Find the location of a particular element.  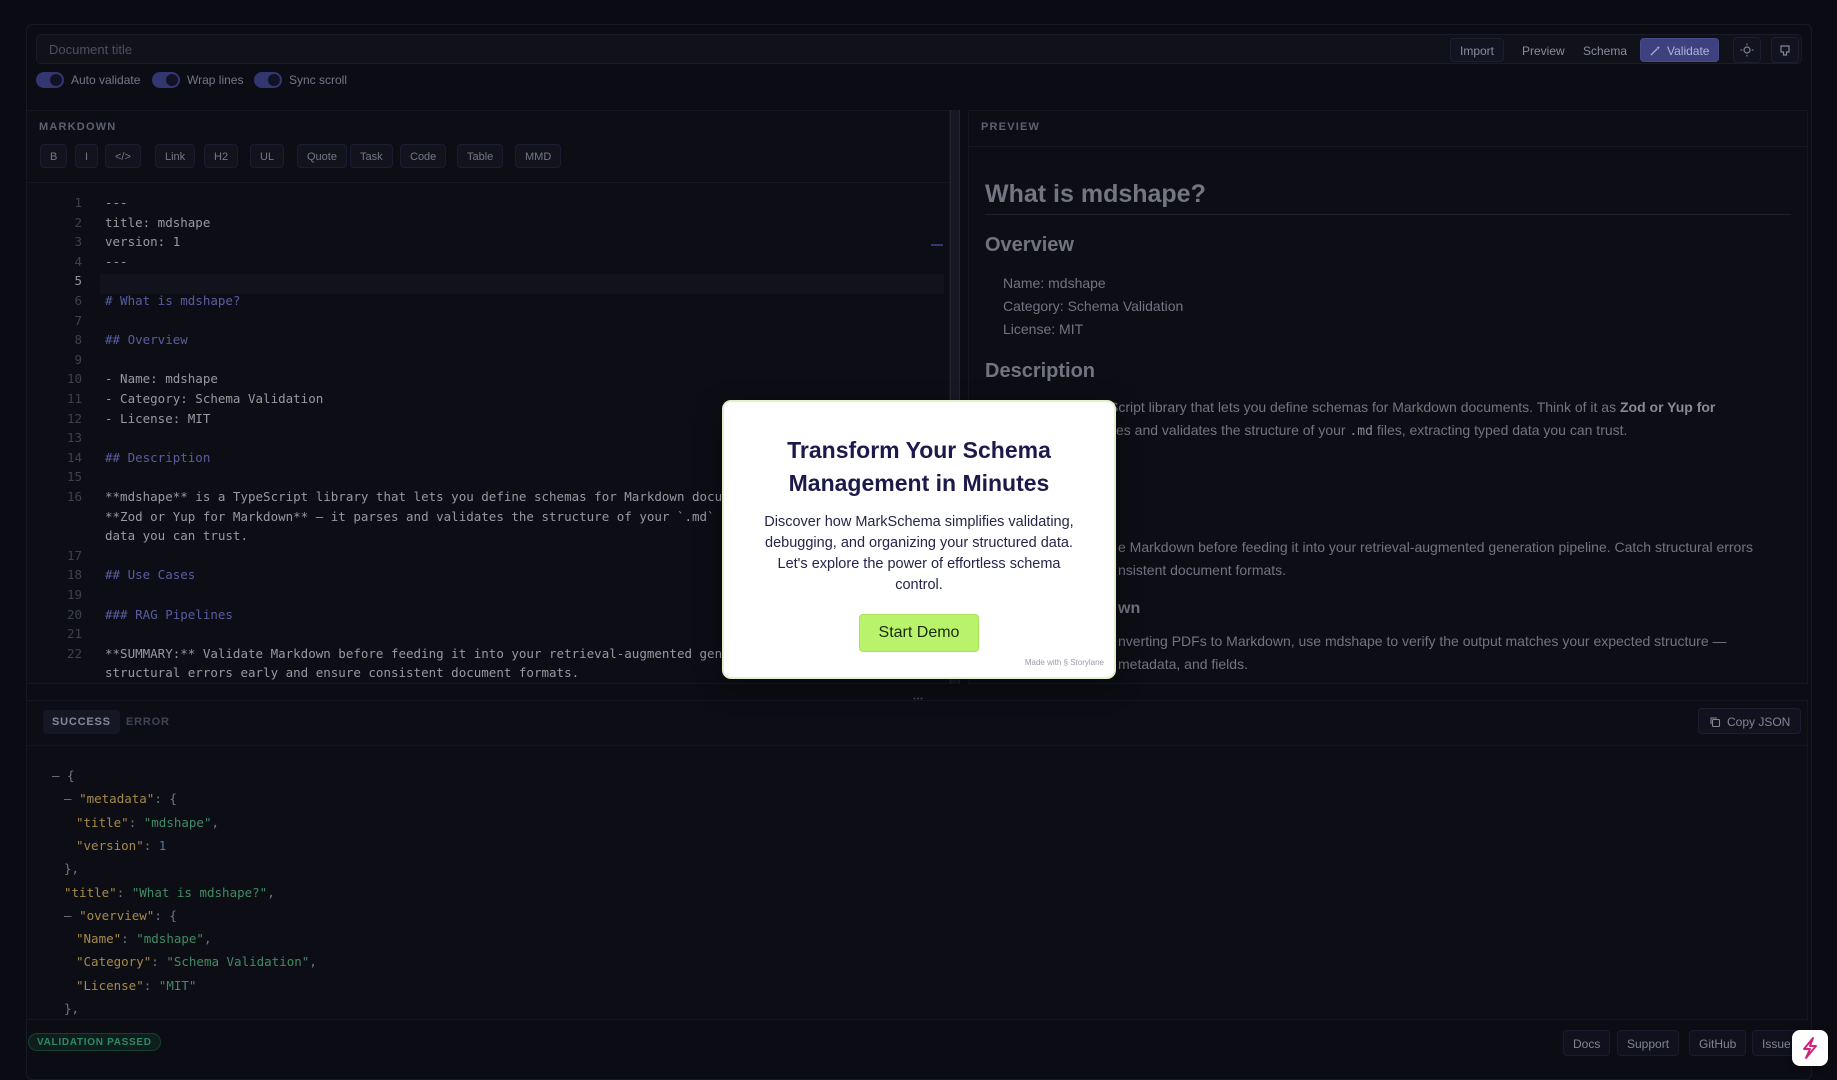

storylane-credit: Made with § Storylane is located at coordinates (1064, 662).